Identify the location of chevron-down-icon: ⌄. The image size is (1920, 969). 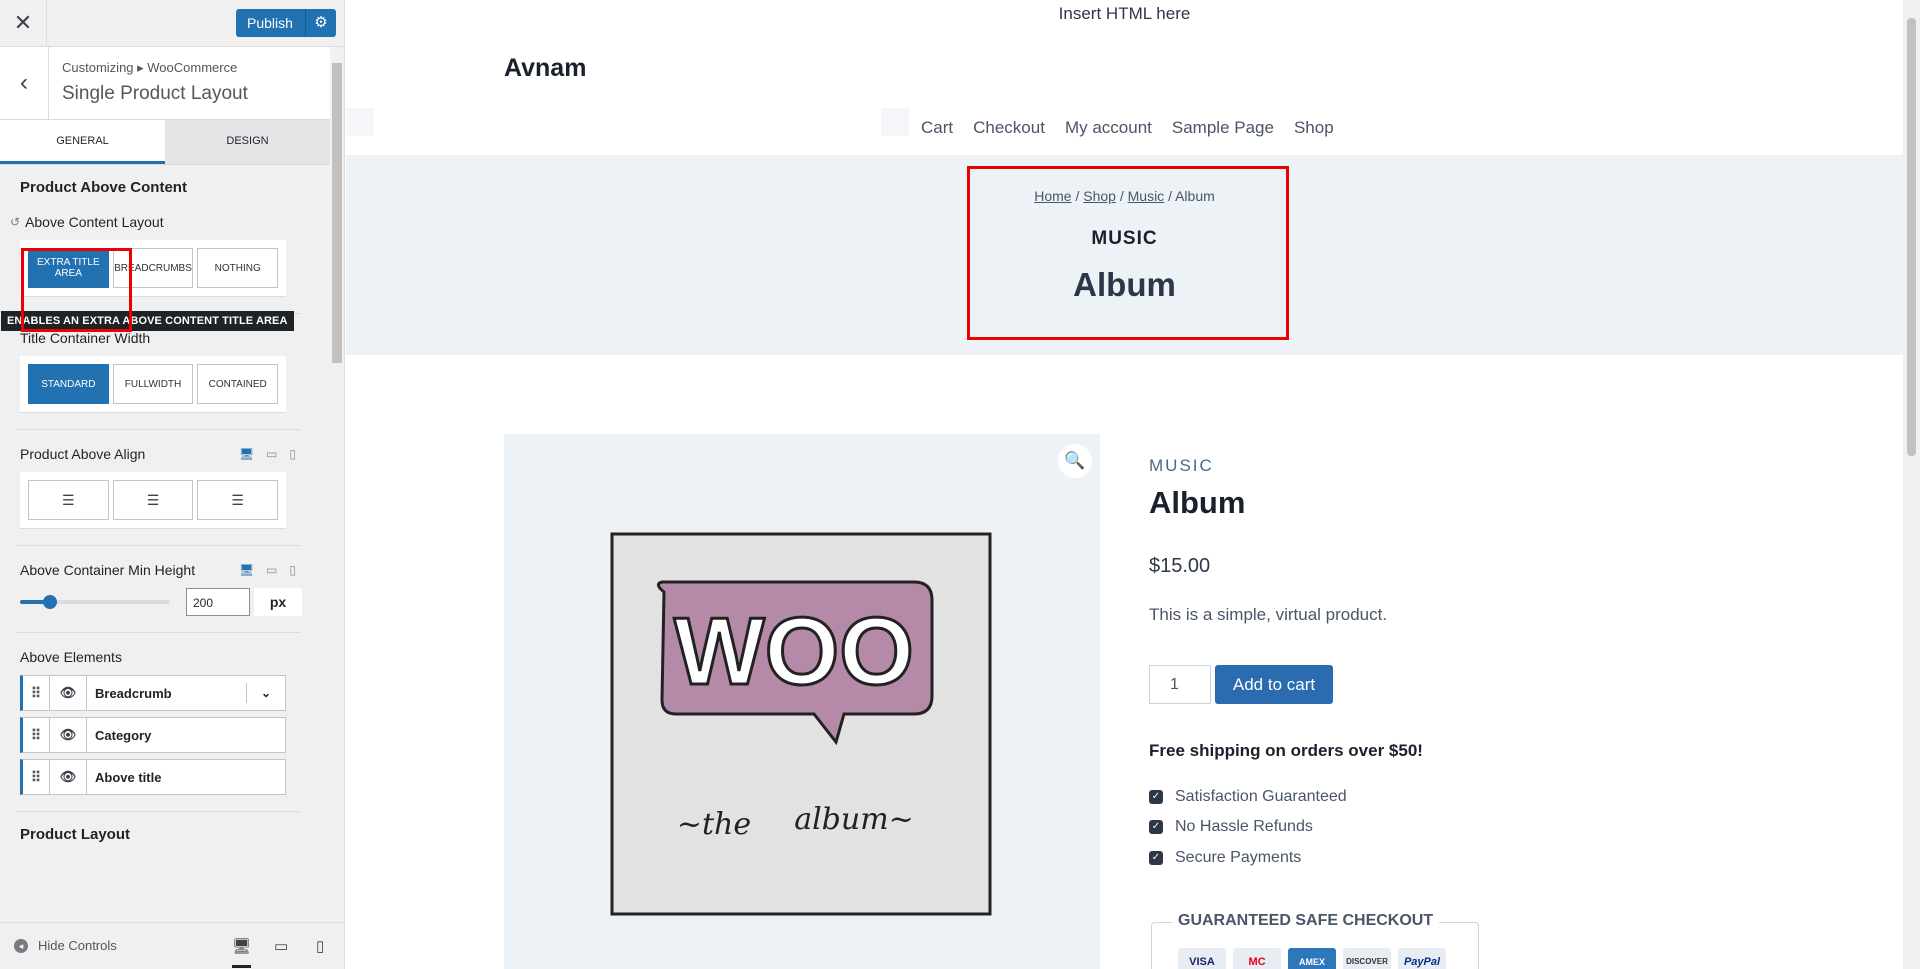
(265, 693).